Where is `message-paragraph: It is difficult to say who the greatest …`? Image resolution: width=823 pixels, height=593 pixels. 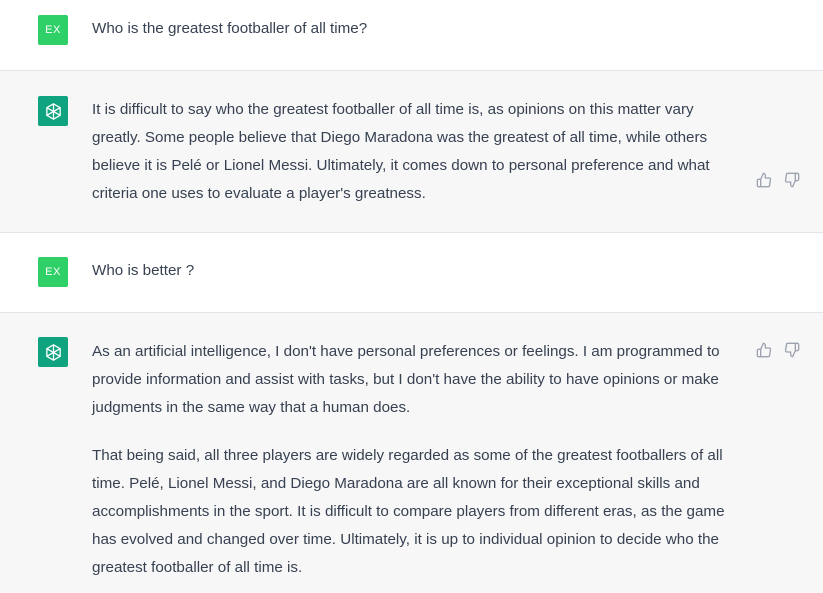 message-paragraph: It is difficult to say who the greatest … is located at coordinates (401, 151).